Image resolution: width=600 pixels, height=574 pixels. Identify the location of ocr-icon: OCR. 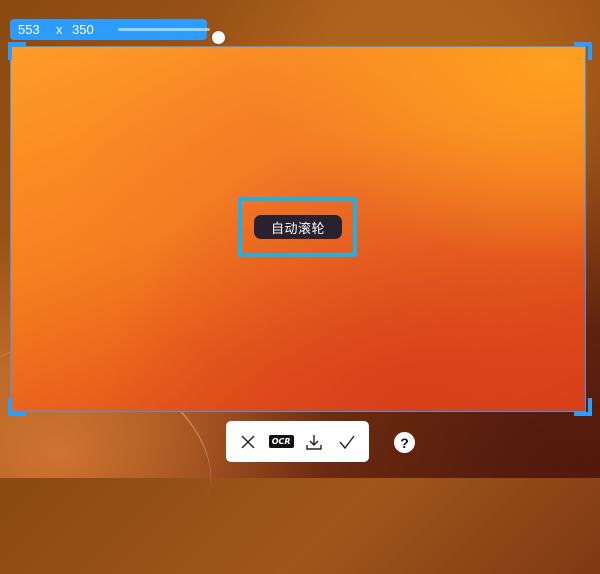
(281, 441).